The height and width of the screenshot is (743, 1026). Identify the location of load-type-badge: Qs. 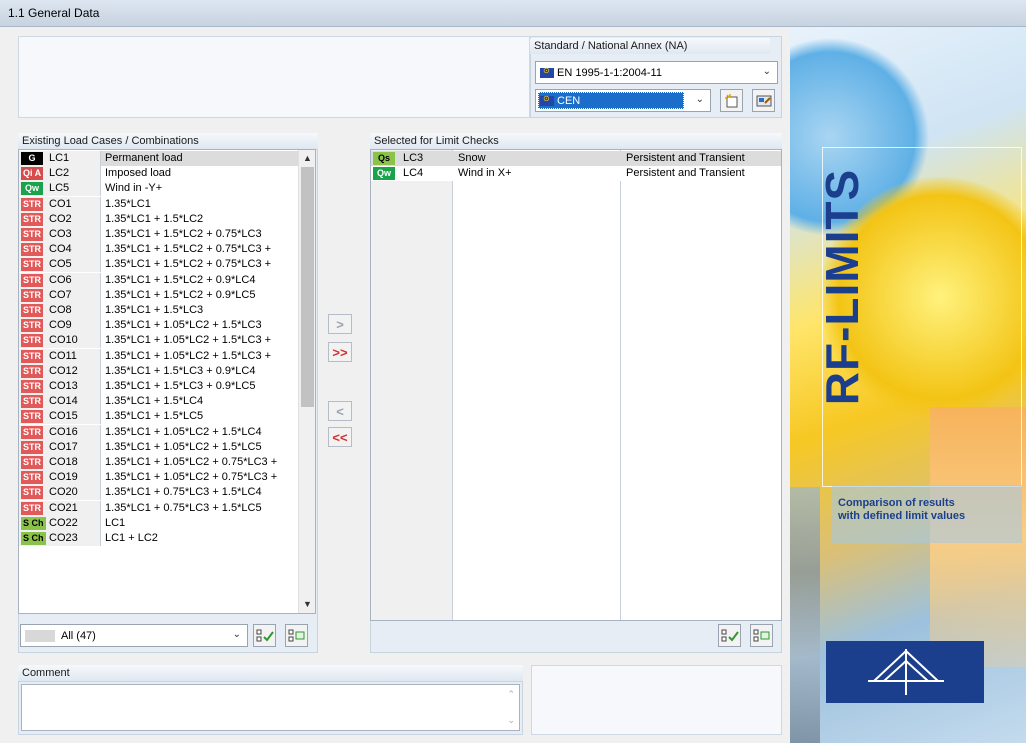
(384, 158).